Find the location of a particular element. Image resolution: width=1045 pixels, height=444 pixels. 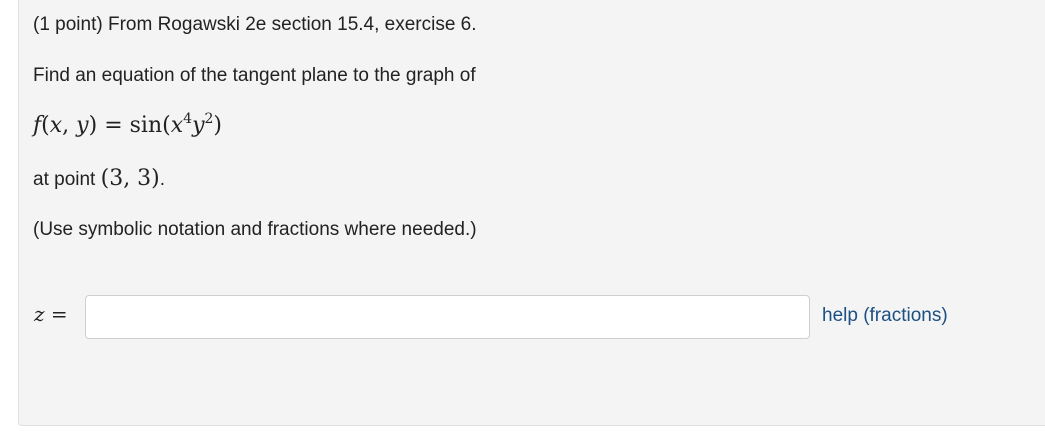

sin-arg-x: x is located at coordinates (177, 125).